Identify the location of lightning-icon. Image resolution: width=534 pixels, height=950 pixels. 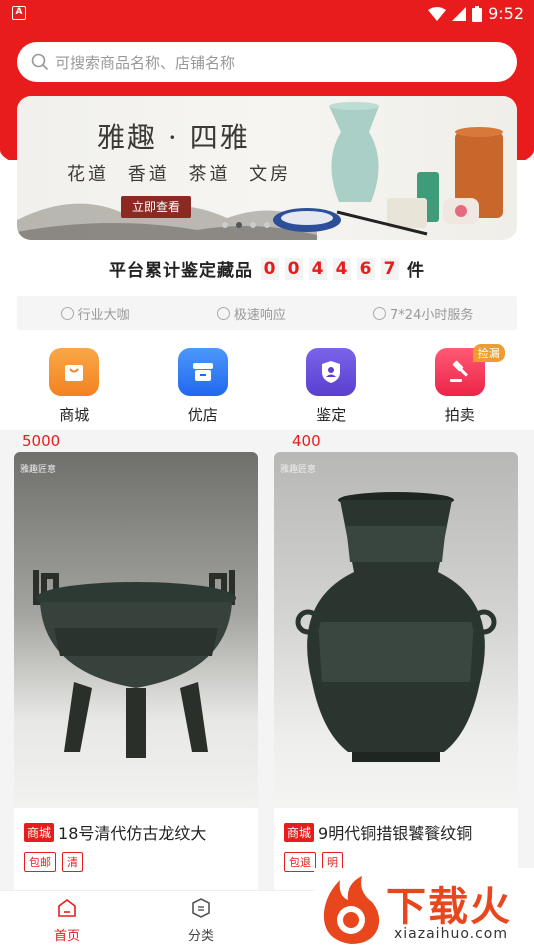
(223, 313).